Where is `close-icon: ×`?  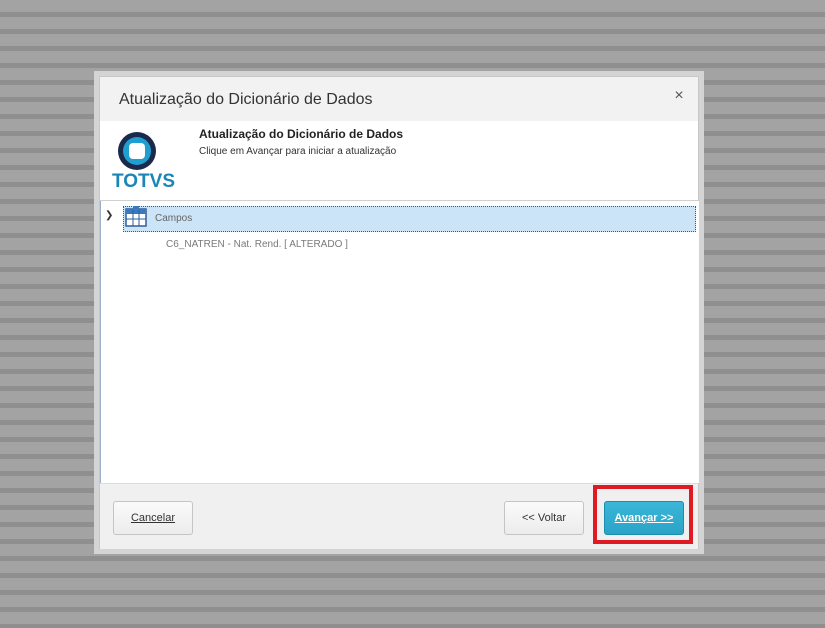
close-icon: × is located at coordinates (679, 96).